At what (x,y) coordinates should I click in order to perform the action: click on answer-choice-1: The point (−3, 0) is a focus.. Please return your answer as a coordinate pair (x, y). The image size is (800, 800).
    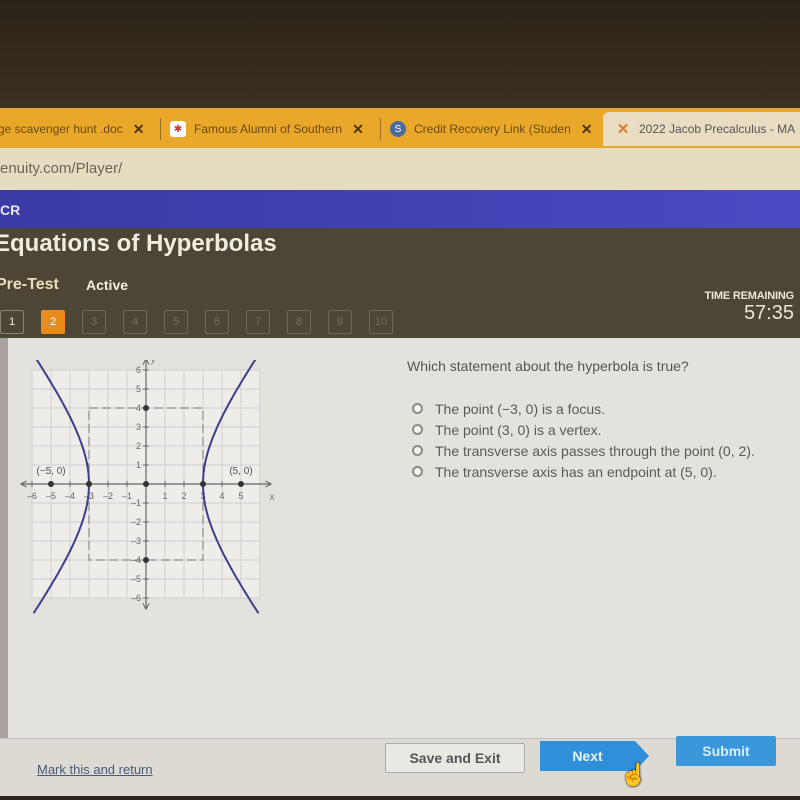
    Looking at the image, I should click on (583, 408).